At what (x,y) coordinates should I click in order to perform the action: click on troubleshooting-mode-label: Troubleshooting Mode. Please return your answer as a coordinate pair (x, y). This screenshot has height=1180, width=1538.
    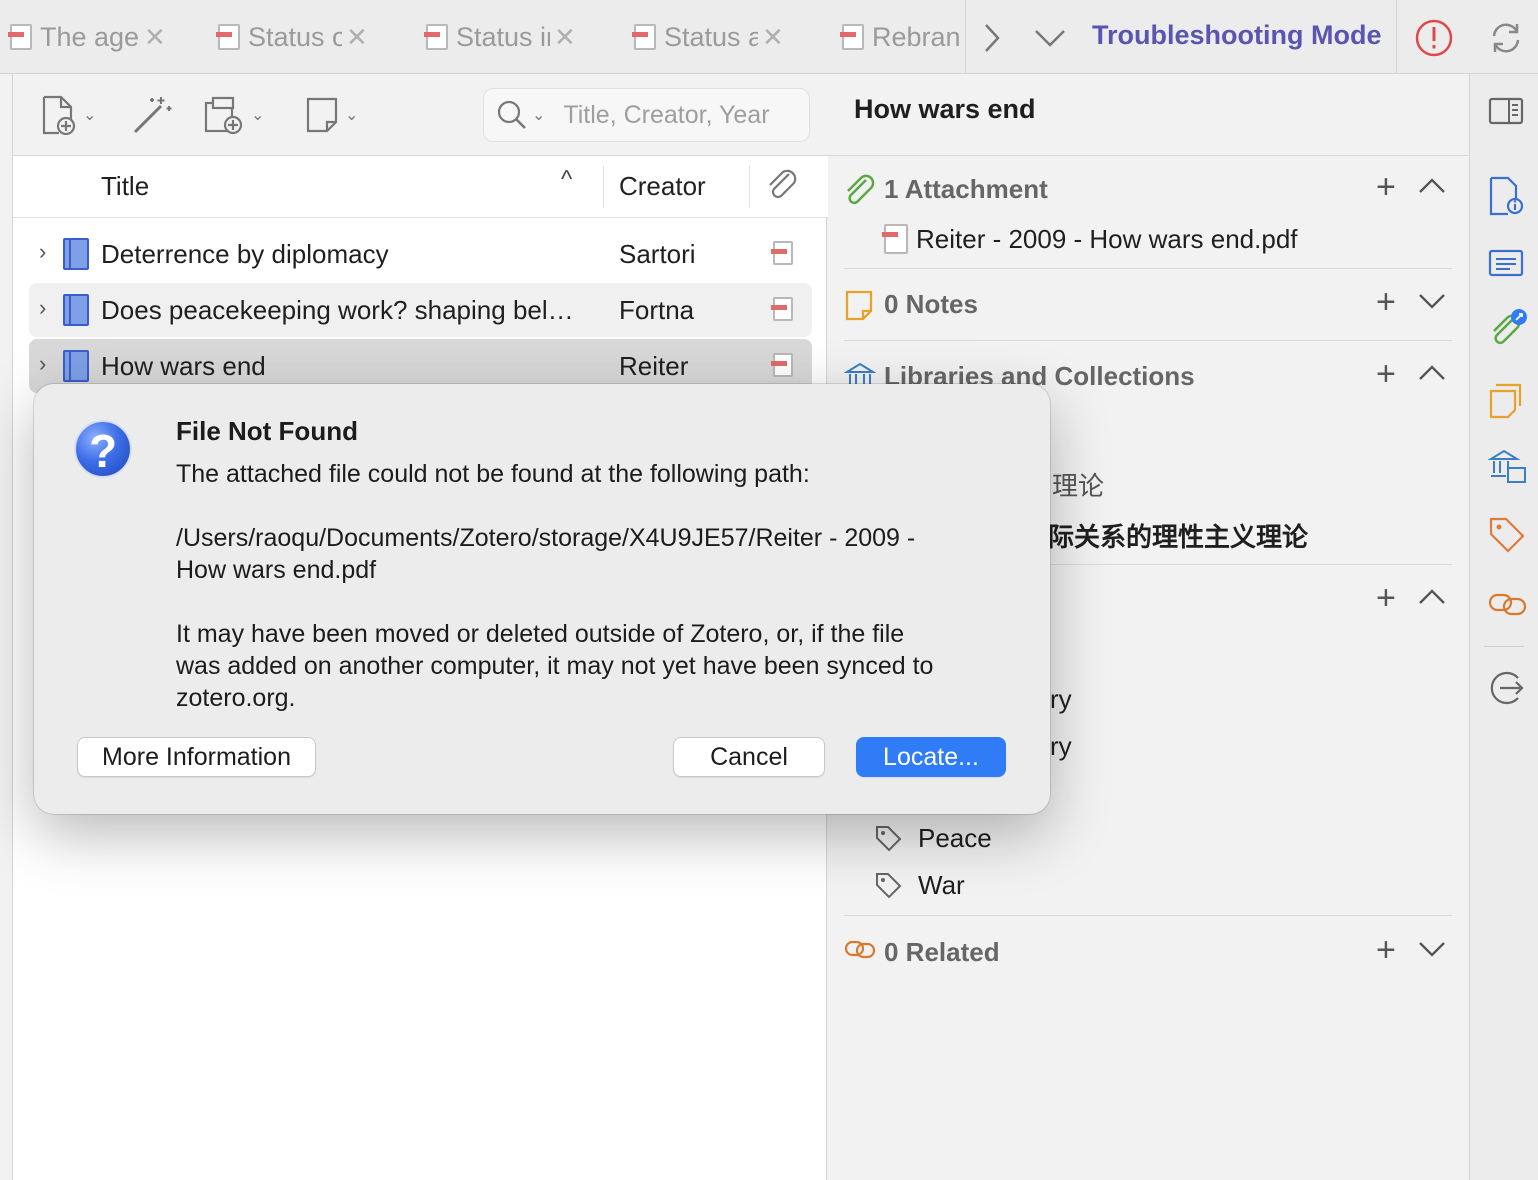
    Looking at the image, I should click on (1236, 35).